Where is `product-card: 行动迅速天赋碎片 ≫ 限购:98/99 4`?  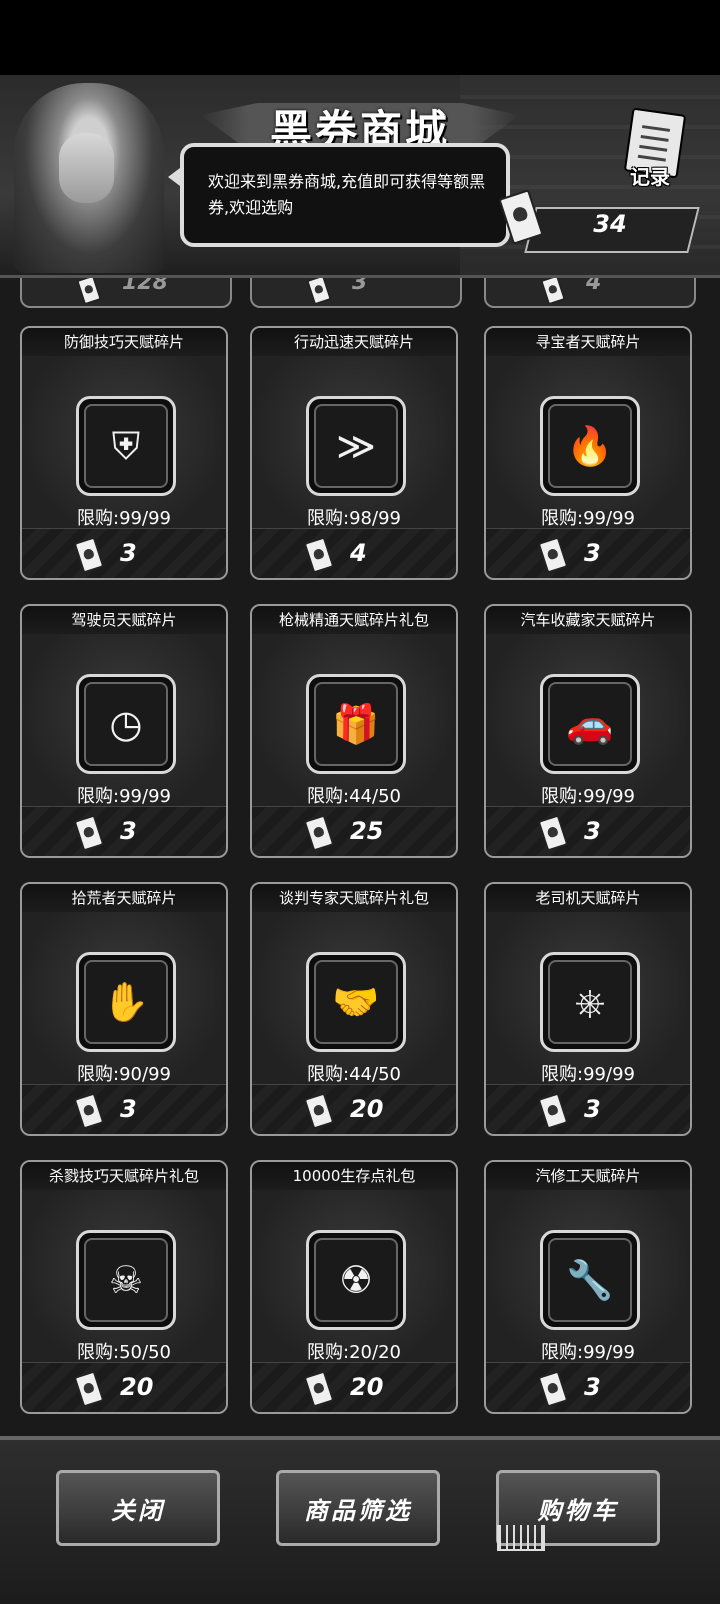 product-card: 行动迅速天赋碎片 ≫ 限购:98/99 4 is located at coordinates (354, 453).